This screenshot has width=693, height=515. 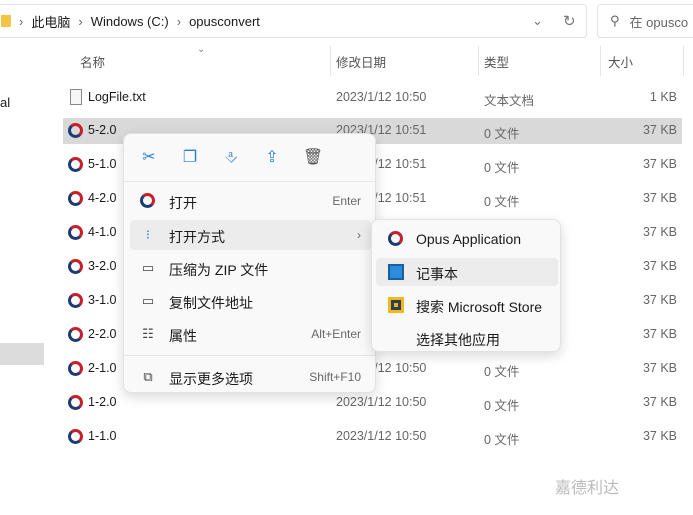 I want to click on address-bar: › 此电脑 › Windows (C:) › opusconvert ⌄ ↻, so click(x=293, y=21).